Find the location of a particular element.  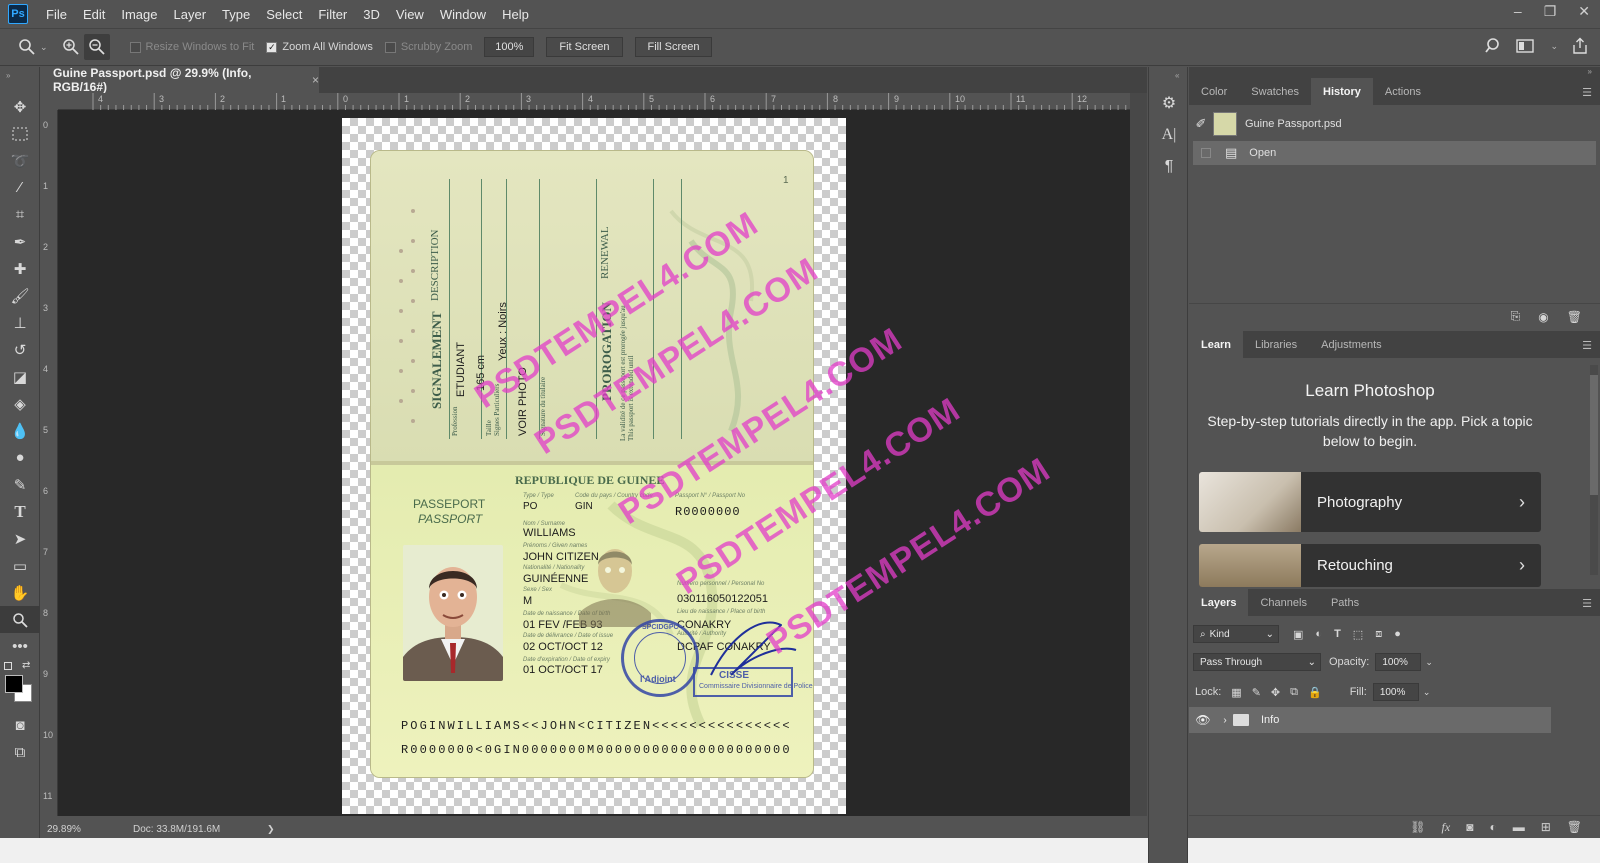

scrollbar-thumb is located at coordinates (1594, 435).